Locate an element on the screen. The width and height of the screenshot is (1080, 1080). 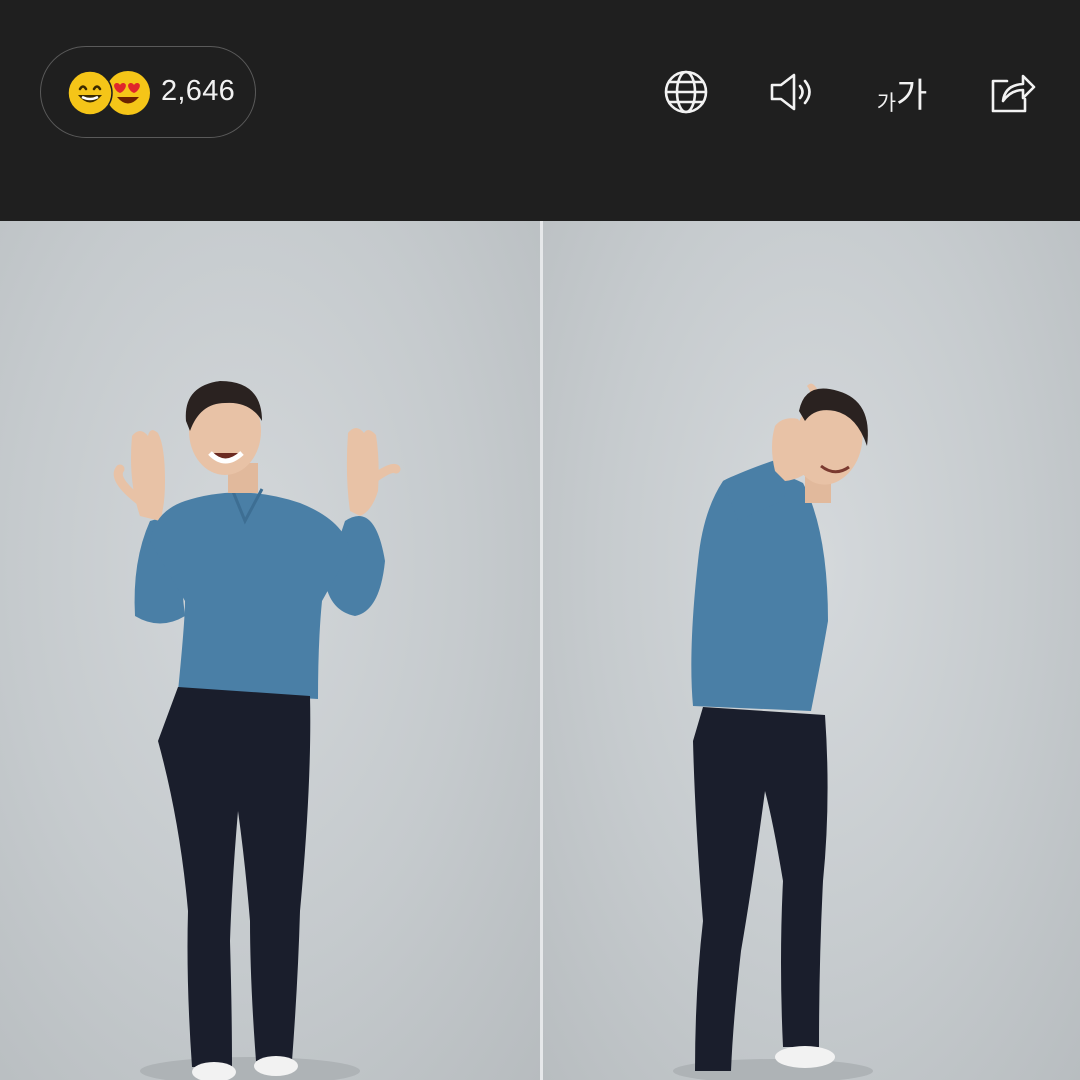
font-size-icon: 가가 is located at coordinates (902, 92).